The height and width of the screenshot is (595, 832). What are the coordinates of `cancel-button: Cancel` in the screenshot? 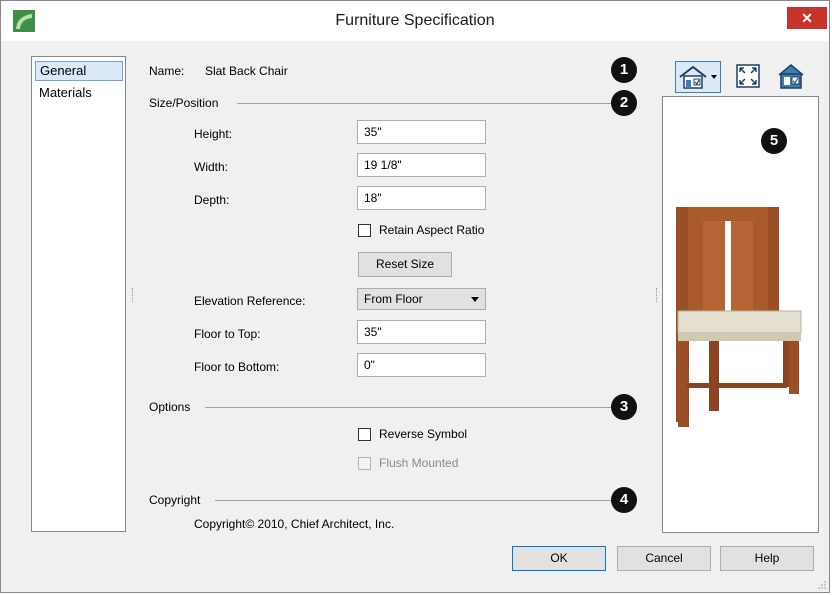 It's located at (664, 558).